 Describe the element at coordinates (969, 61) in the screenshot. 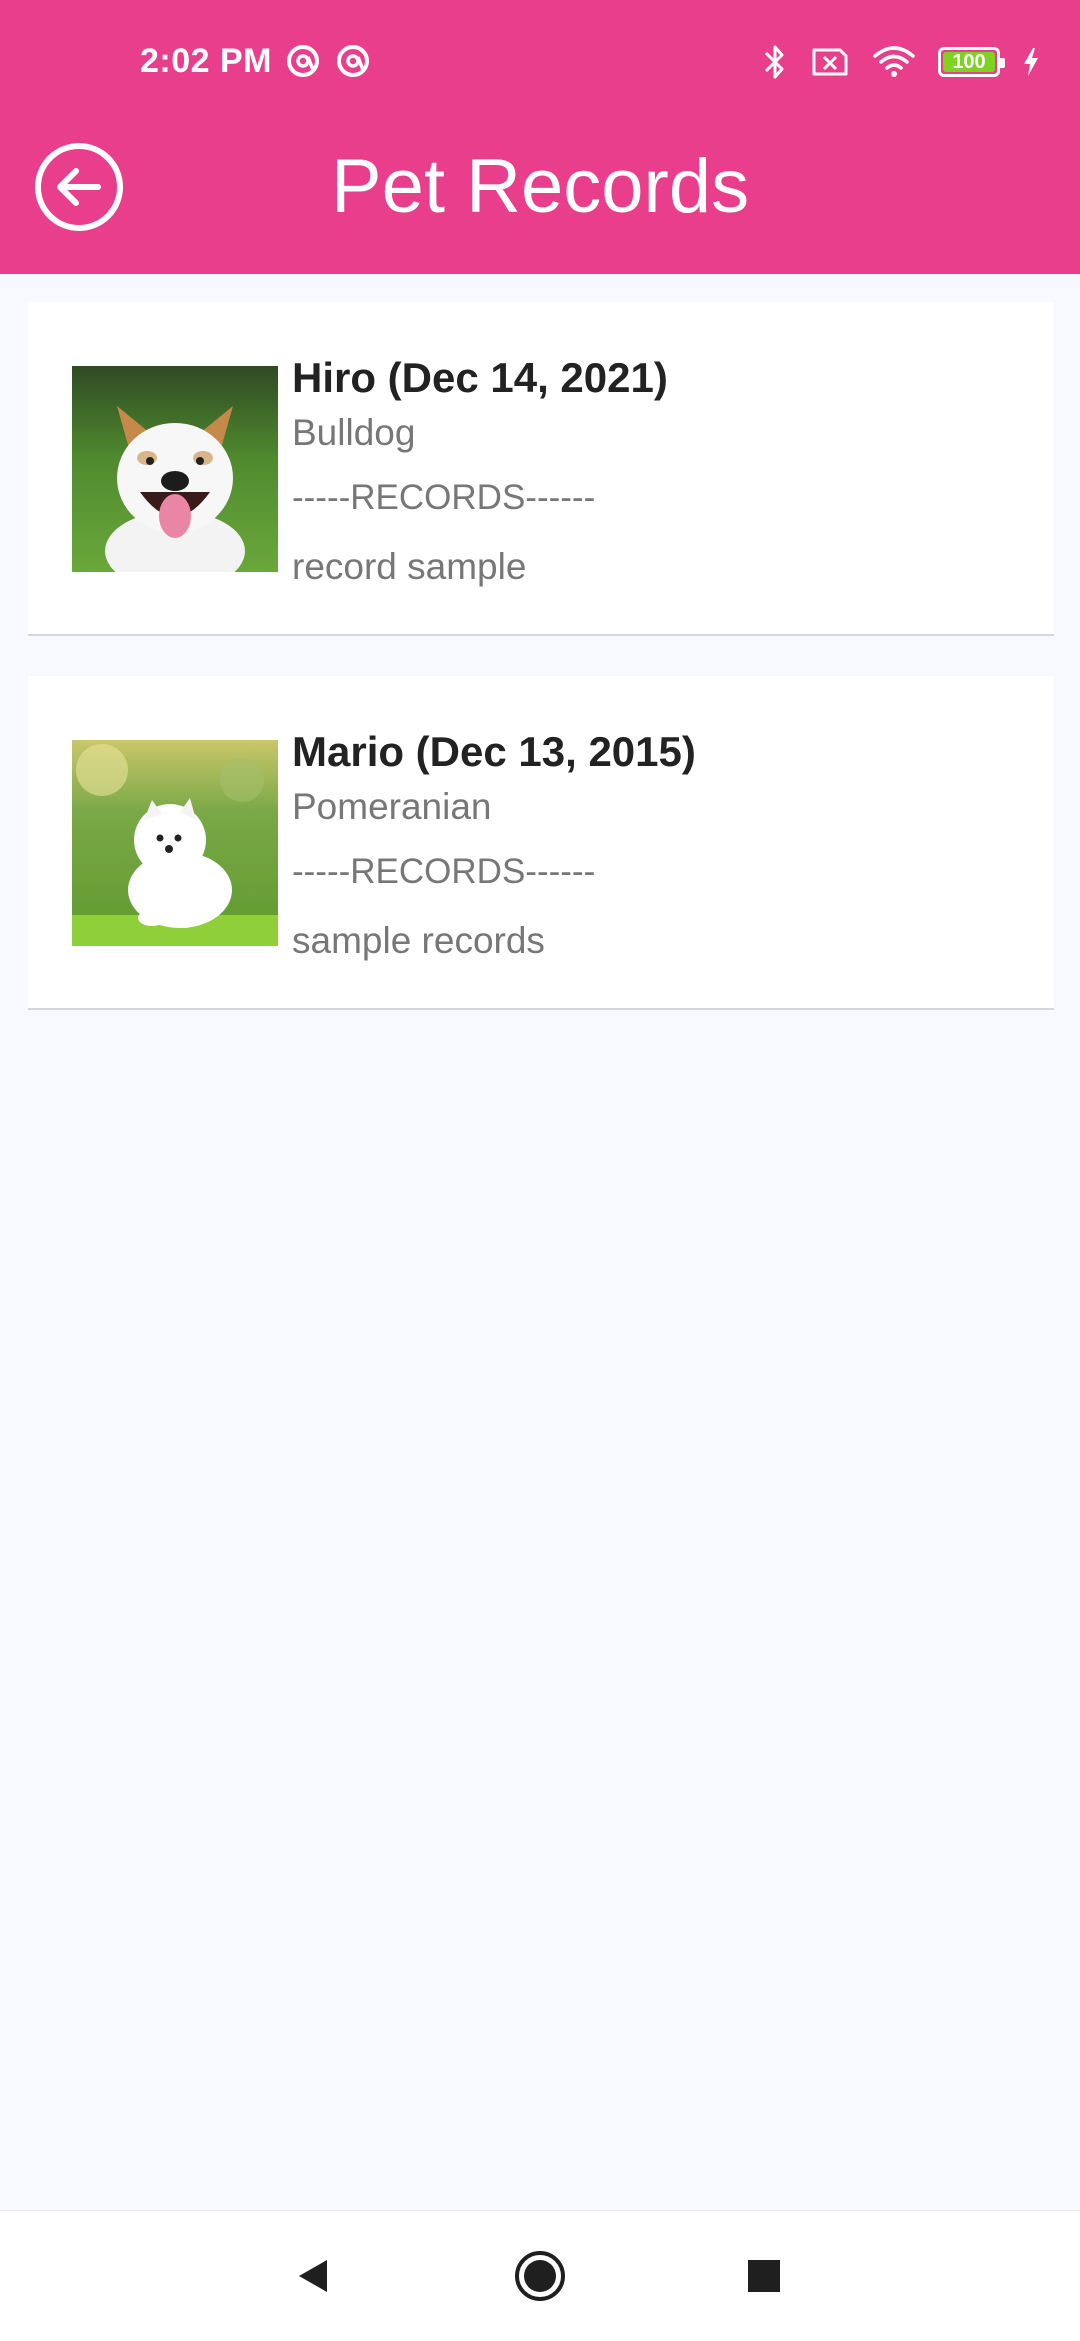

I see `battery-level: 100` at that location.